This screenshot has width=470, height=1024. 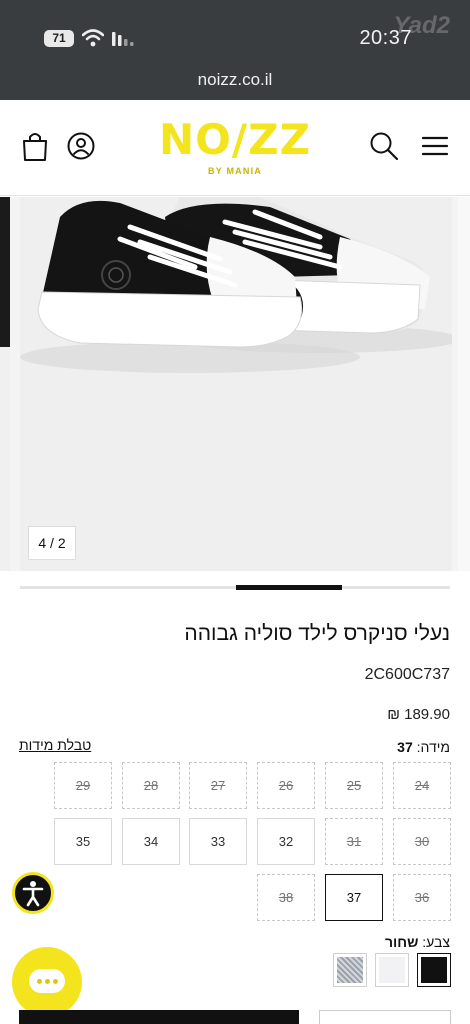 What do you see at coordinates (354, 897) in the screenshot?
I see `size-option-37: 37` at bounding box center [354, 897].